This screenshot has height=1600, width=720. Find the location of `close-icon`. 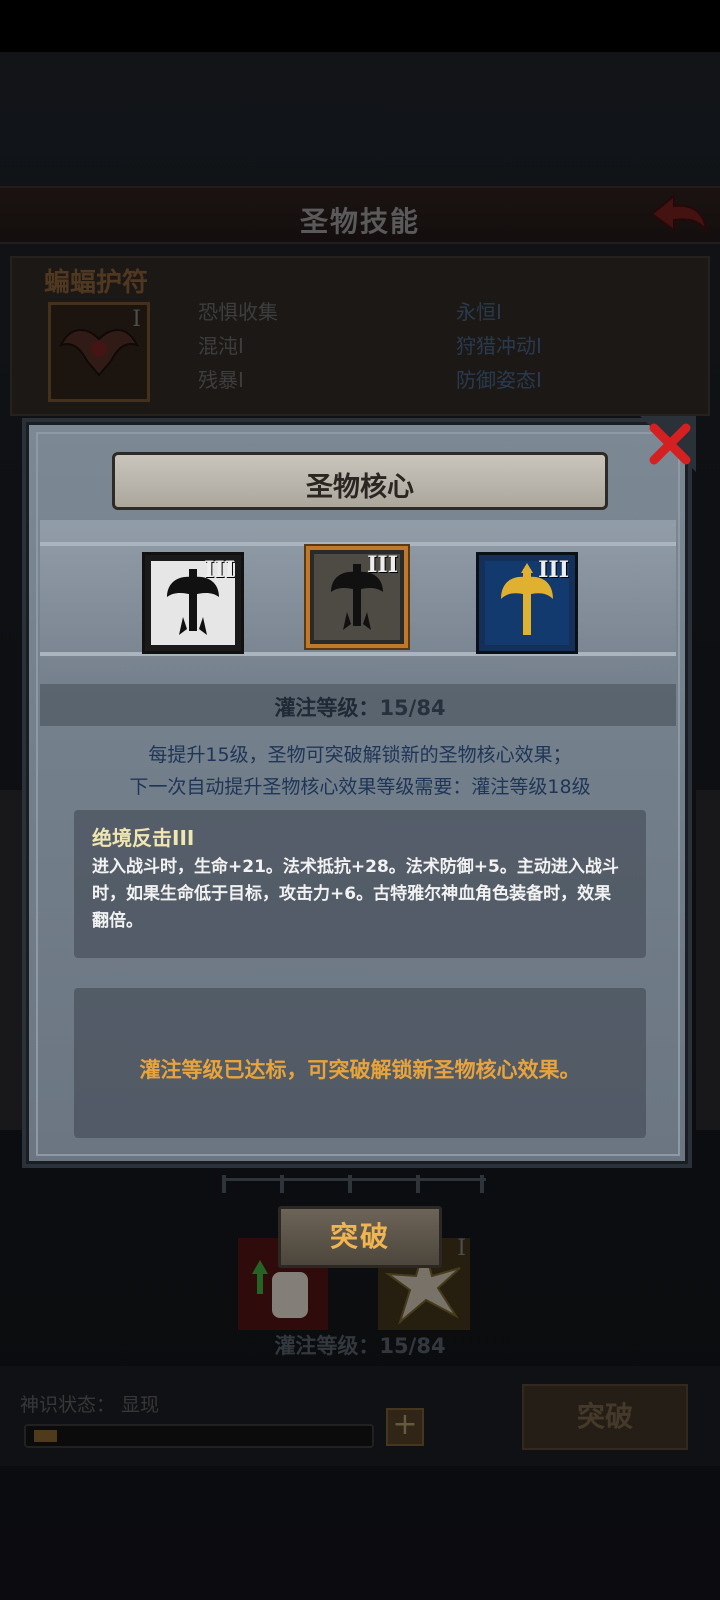

close-icon is located at coordinates (668, 444).